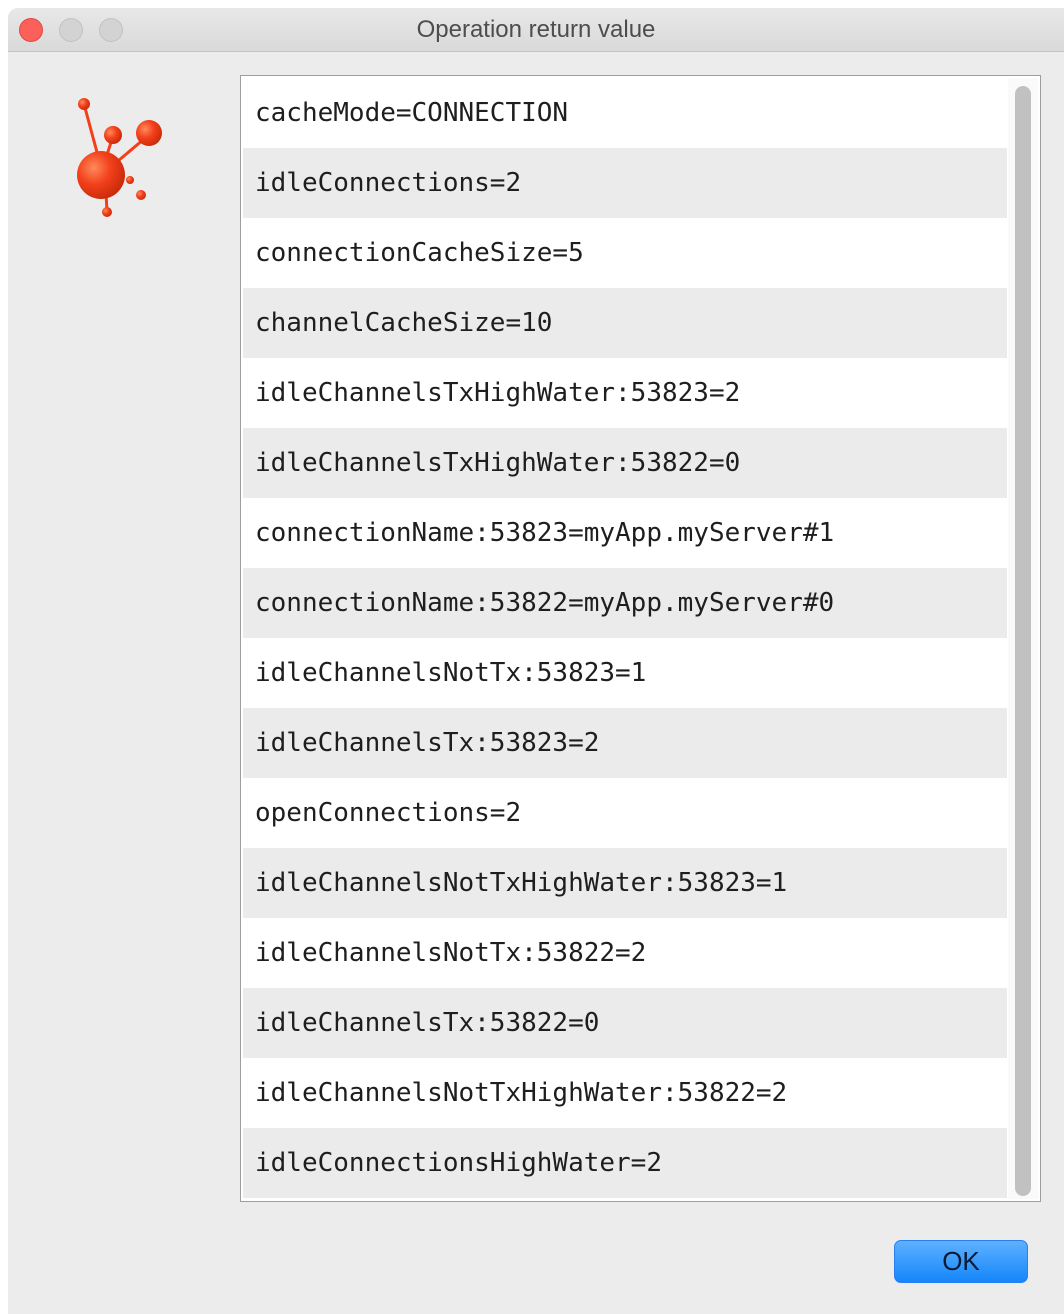 The image size is (1064, 1314). What do you see at coordinates (625, 183) in the screenshot?
I see `list-item: idleConnections=2` at bounding box center [625, 183].